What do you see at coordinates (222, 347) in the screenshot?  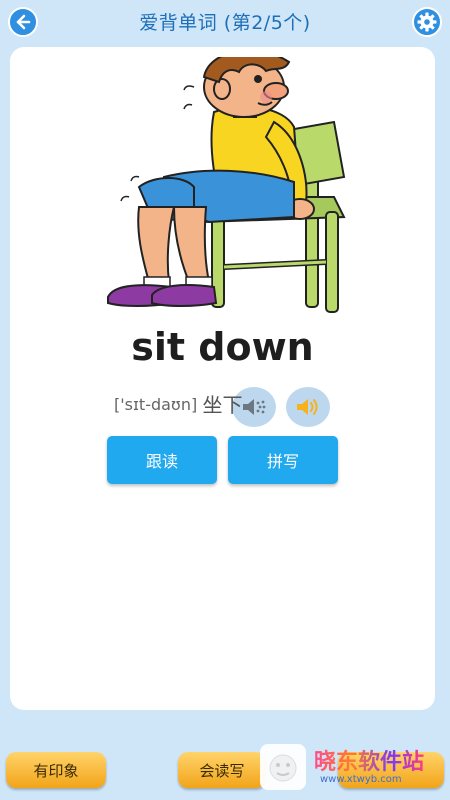 I see `vocabulary-word: sit down` at bounding box center [222, 347].